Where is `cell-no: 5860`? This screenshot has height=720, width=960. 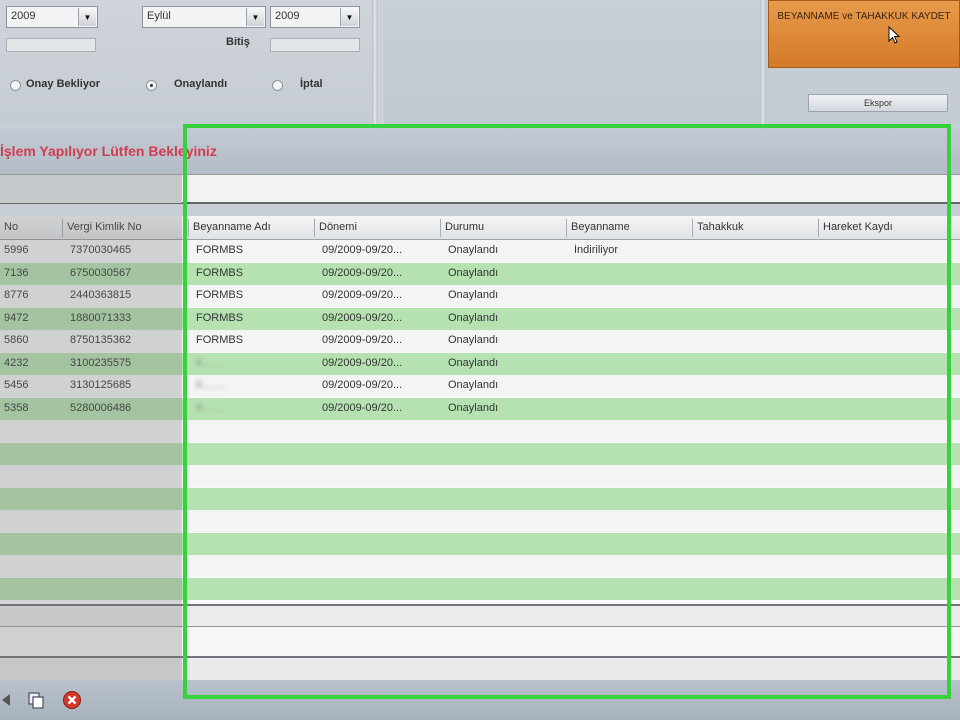
cell-no: 5860 is located at coordinates (16, 340).